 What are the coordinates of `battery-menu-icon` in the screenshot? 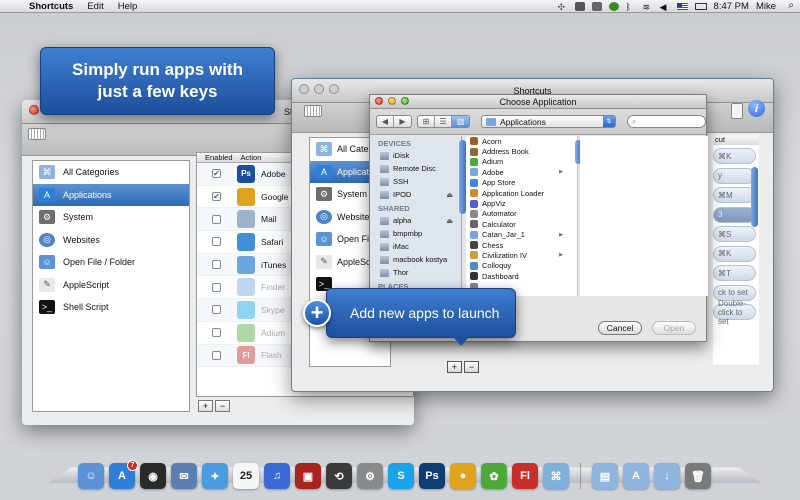 It's located at (700, 6).